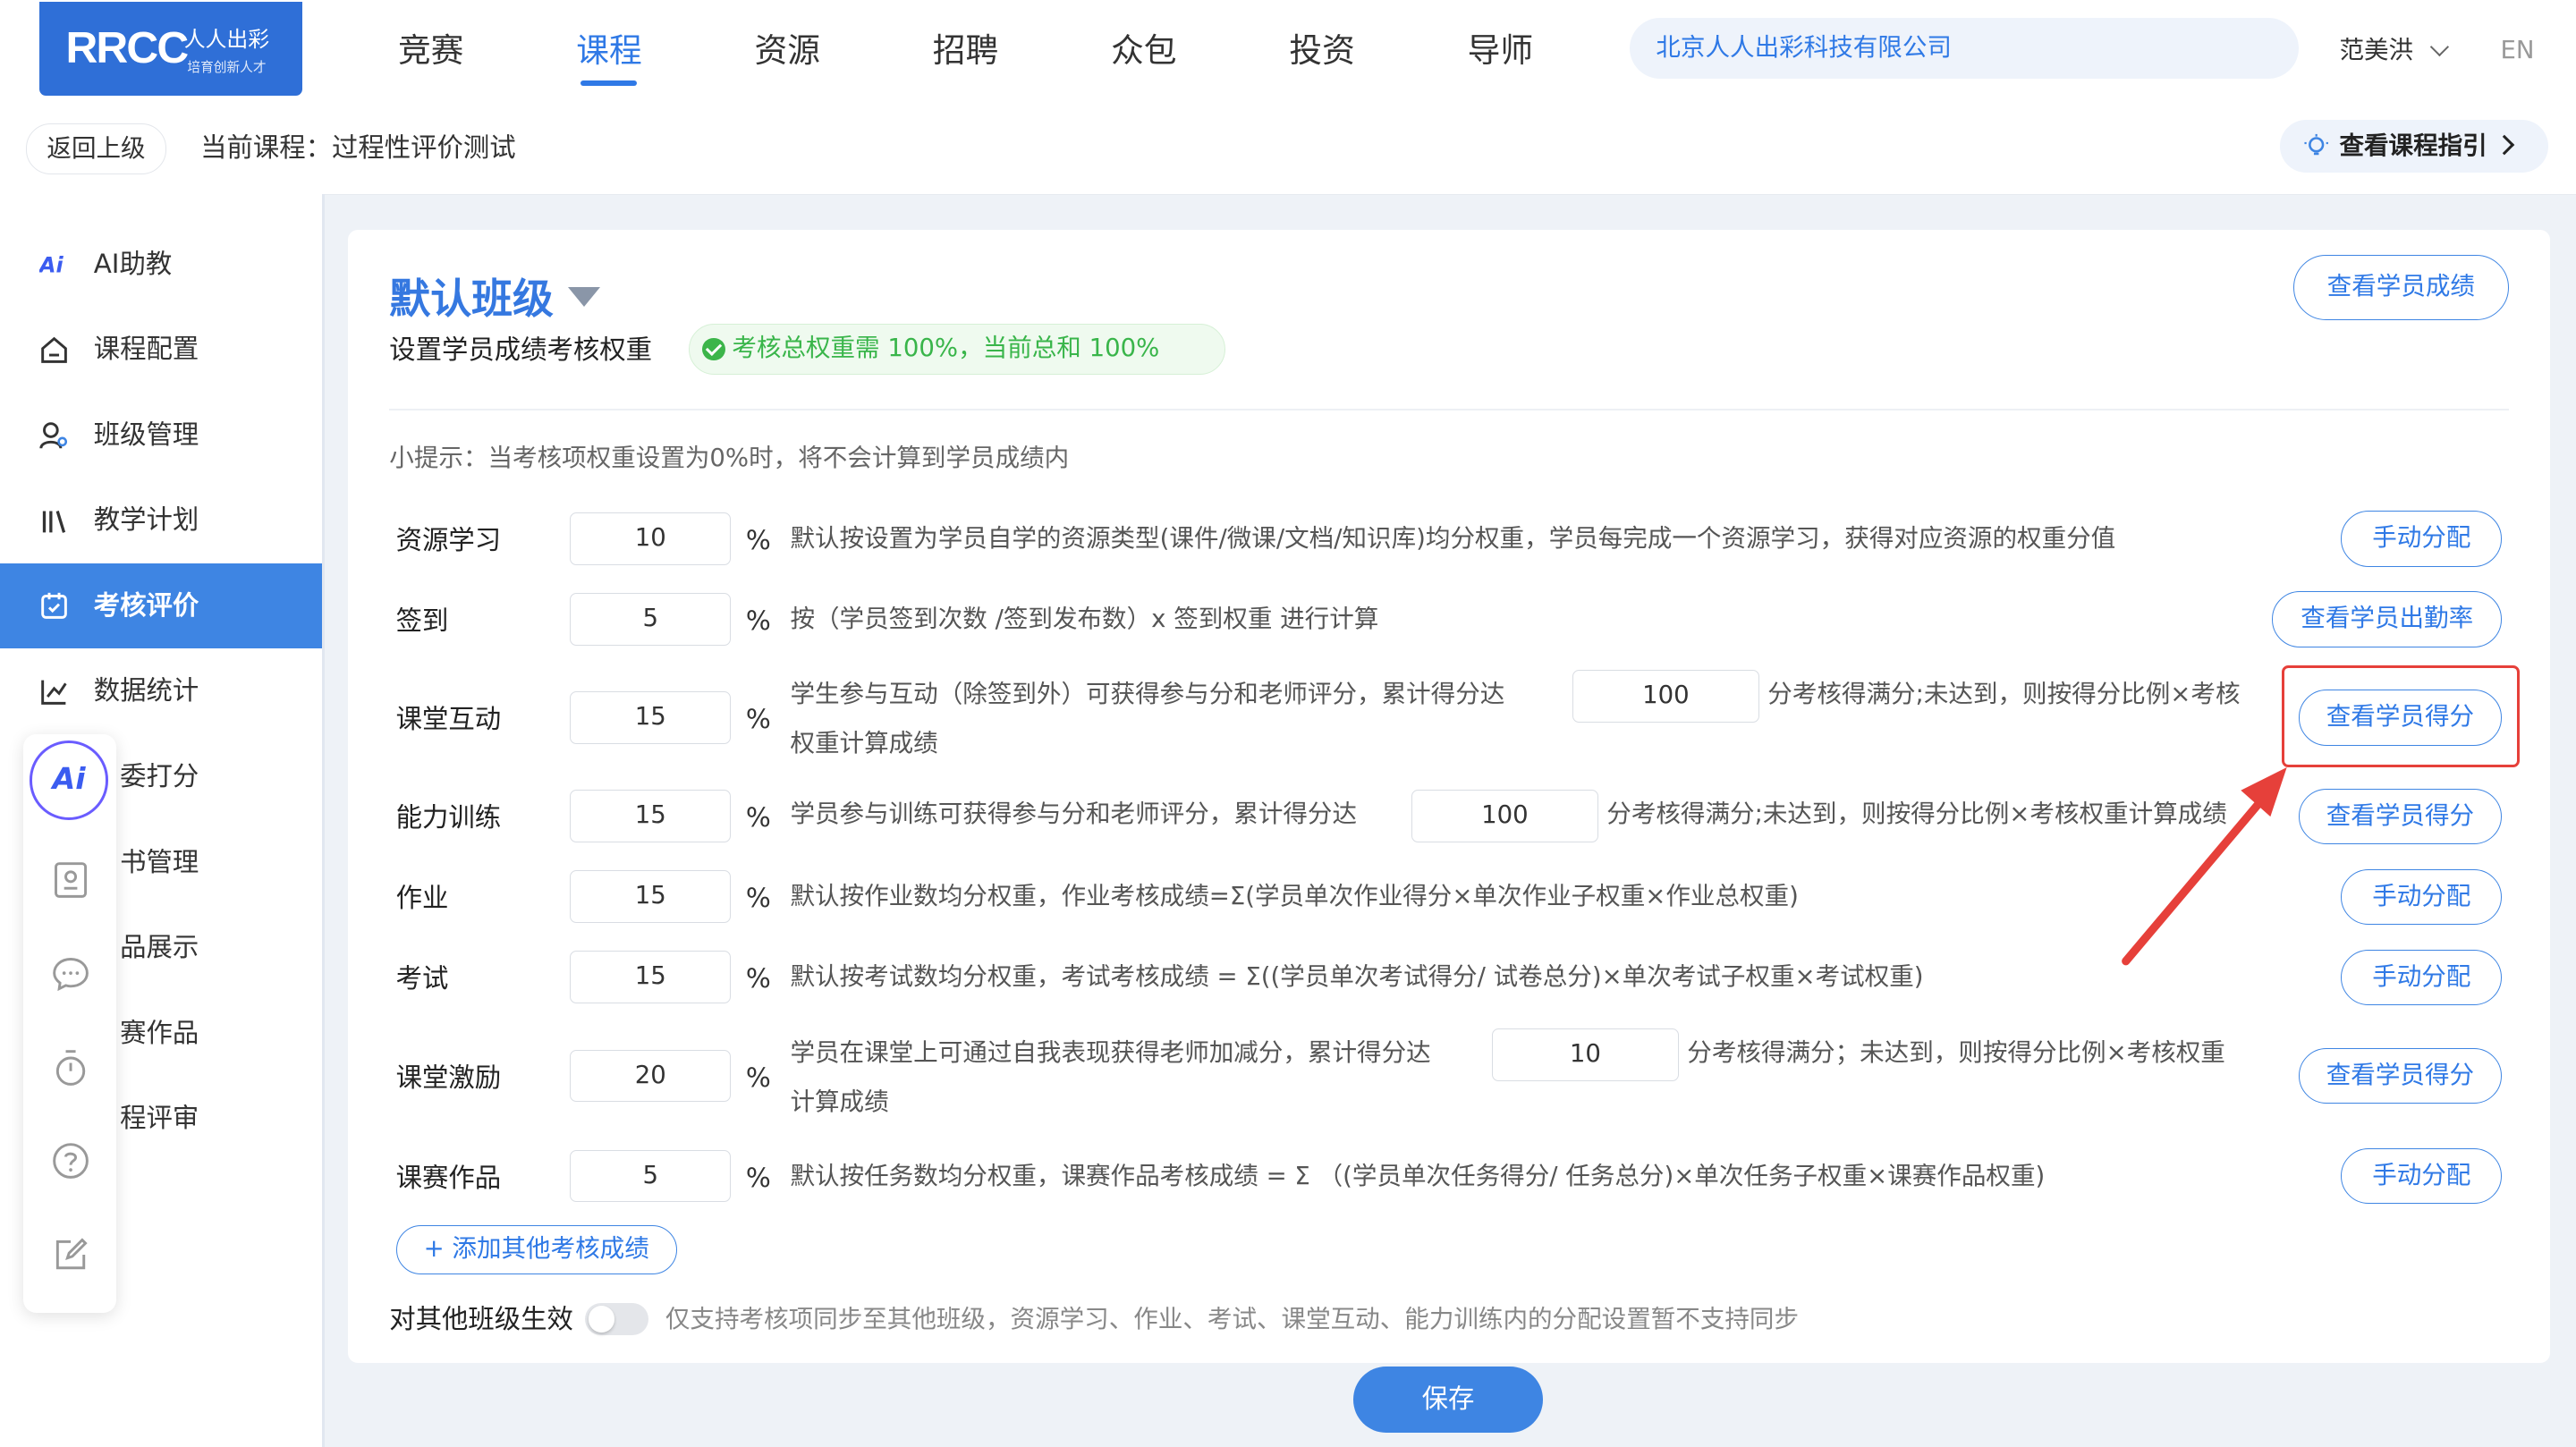 Image resolution: width=2576 pixels, height=1447 pixels. Describe the element at coordinates (448, 1177) in the screenshot. I see `row-label-competition-works: 课赛作品` at that location.